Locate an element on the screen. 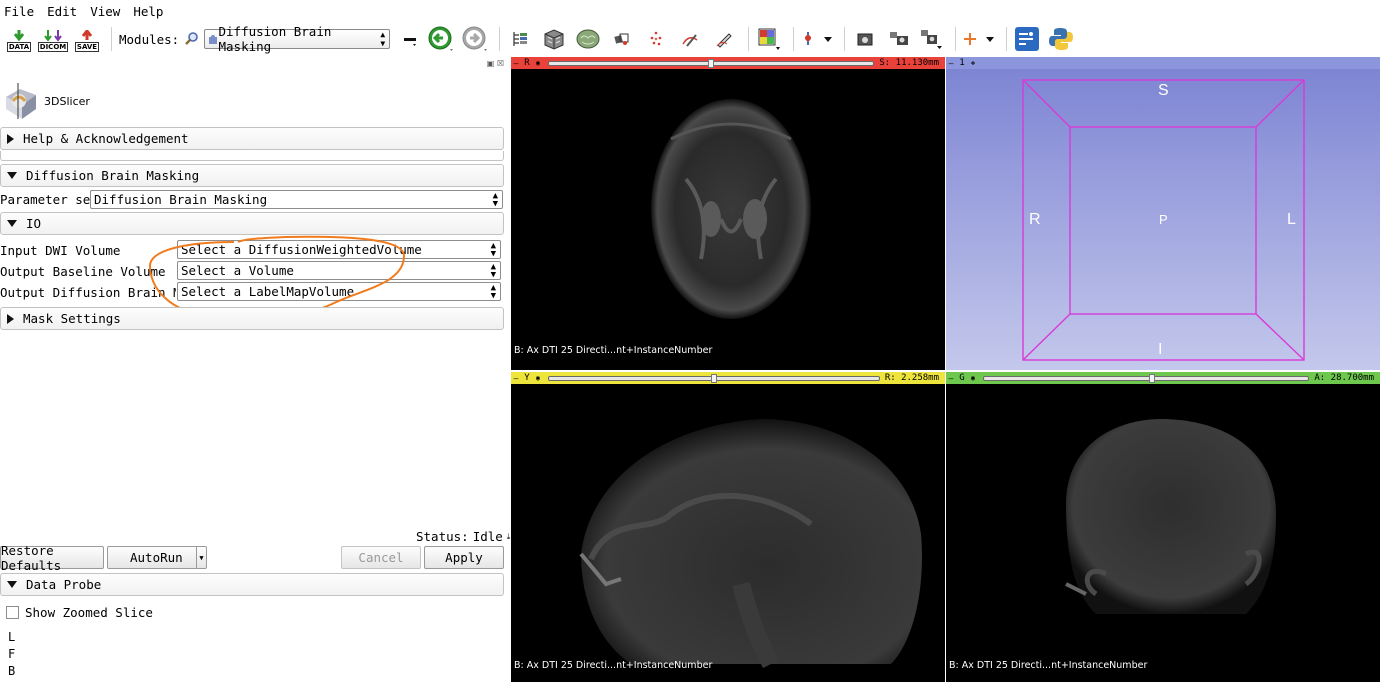 The image size is (1380, 682). save-button: SAVE is located at coordinates (87, 39).